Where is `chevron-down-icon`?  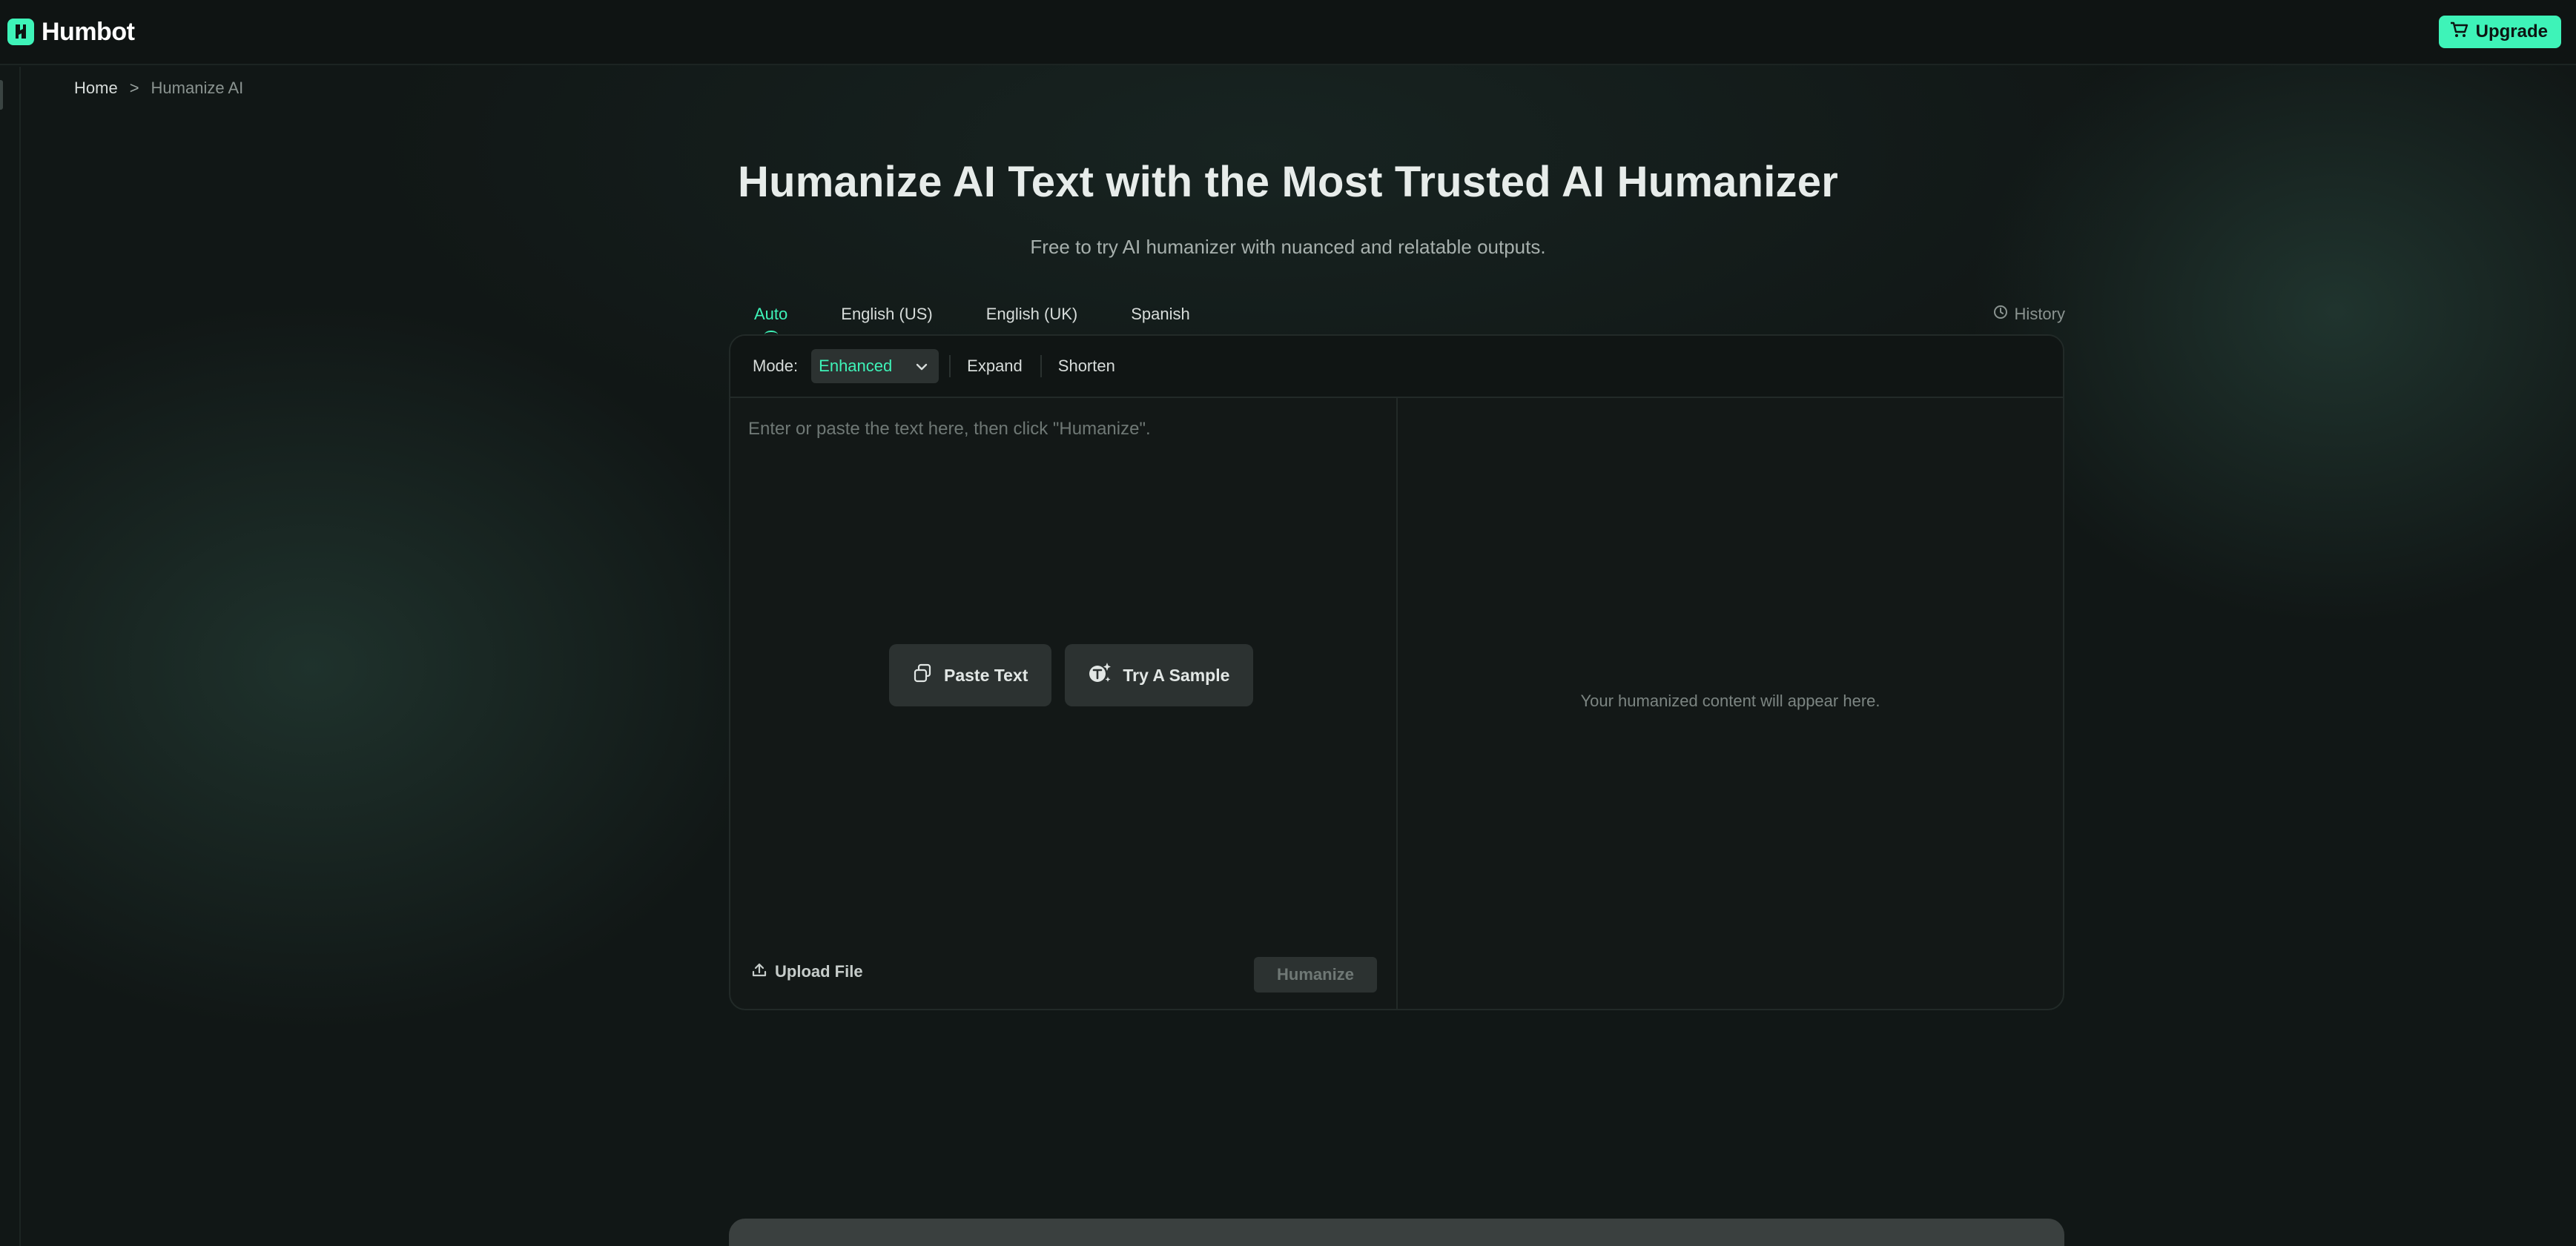
chevron-down-icon is located at coordinates (921, 366).